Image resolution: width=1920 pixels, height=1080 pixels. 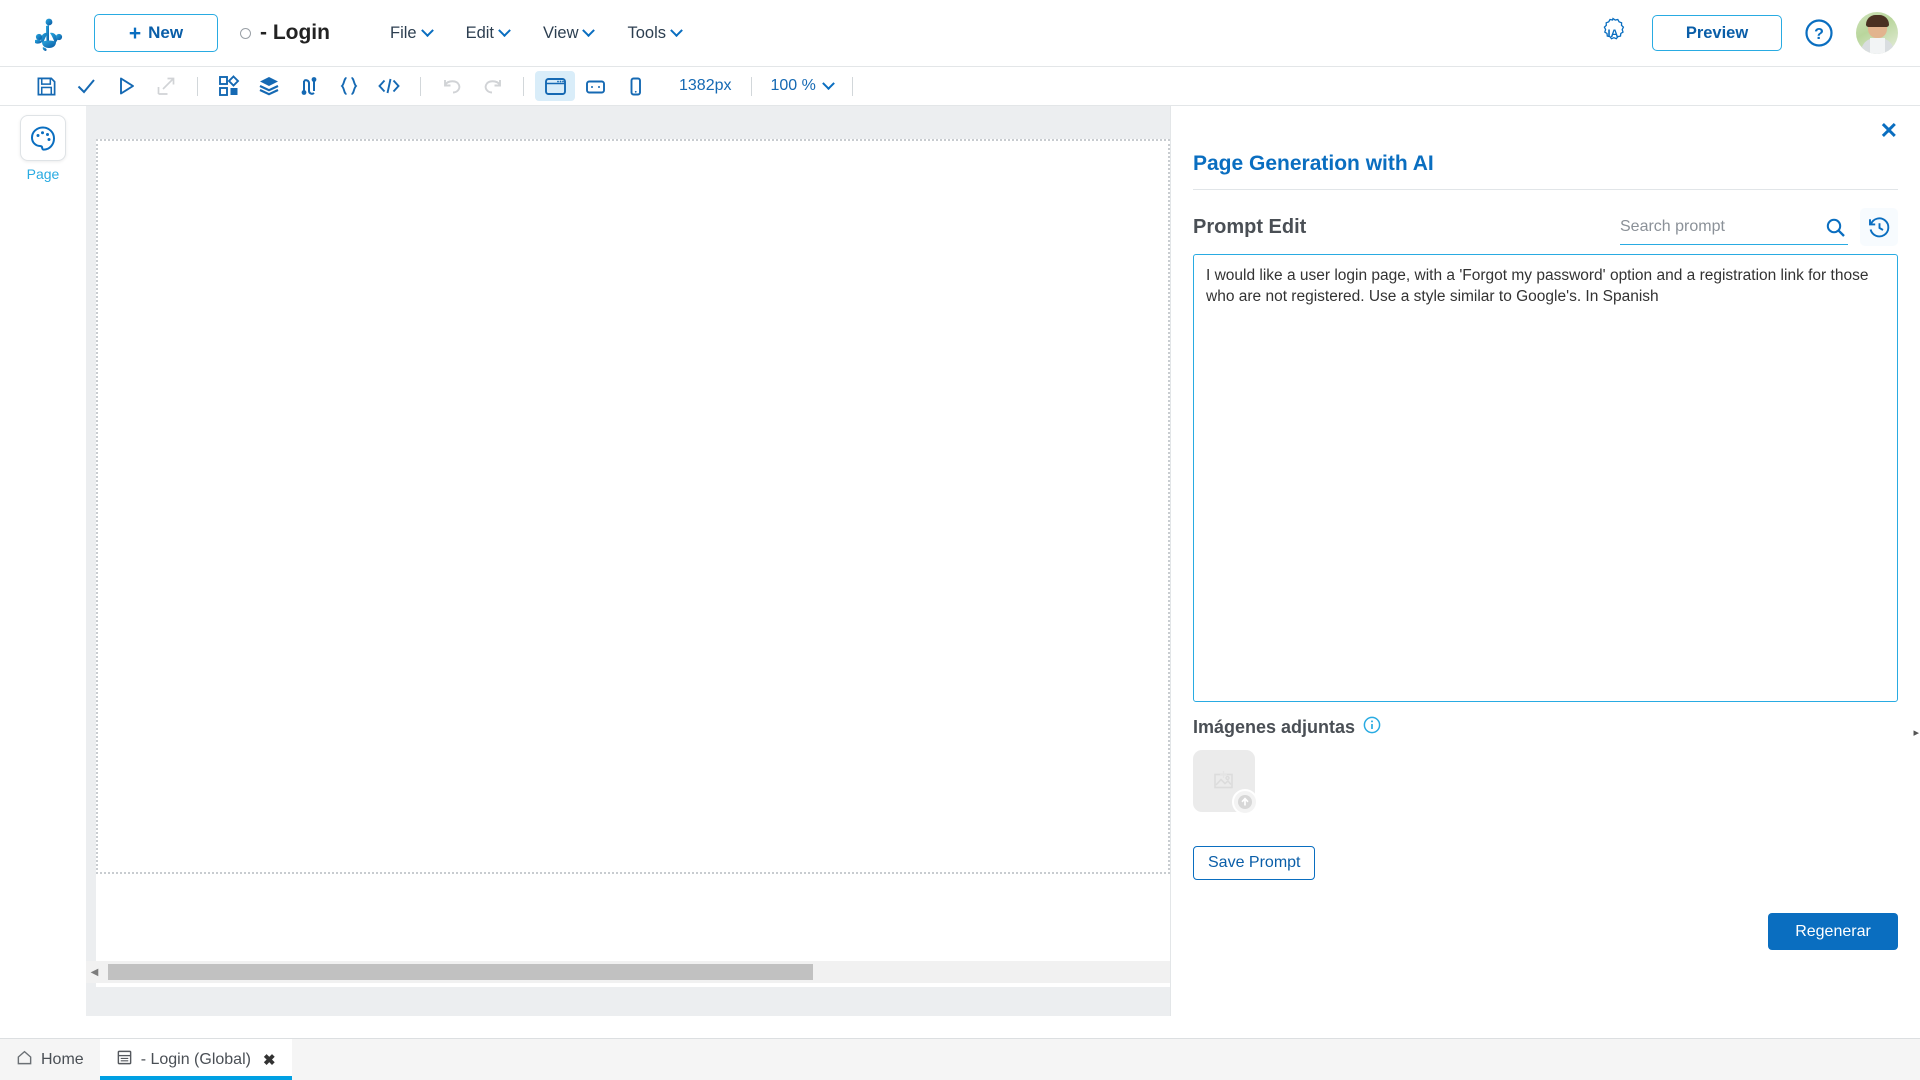 What do you see at coordinates (480, 32) in the screenshot?
I see `menu-edit-label: Edit` at bounding box center [480, 32].